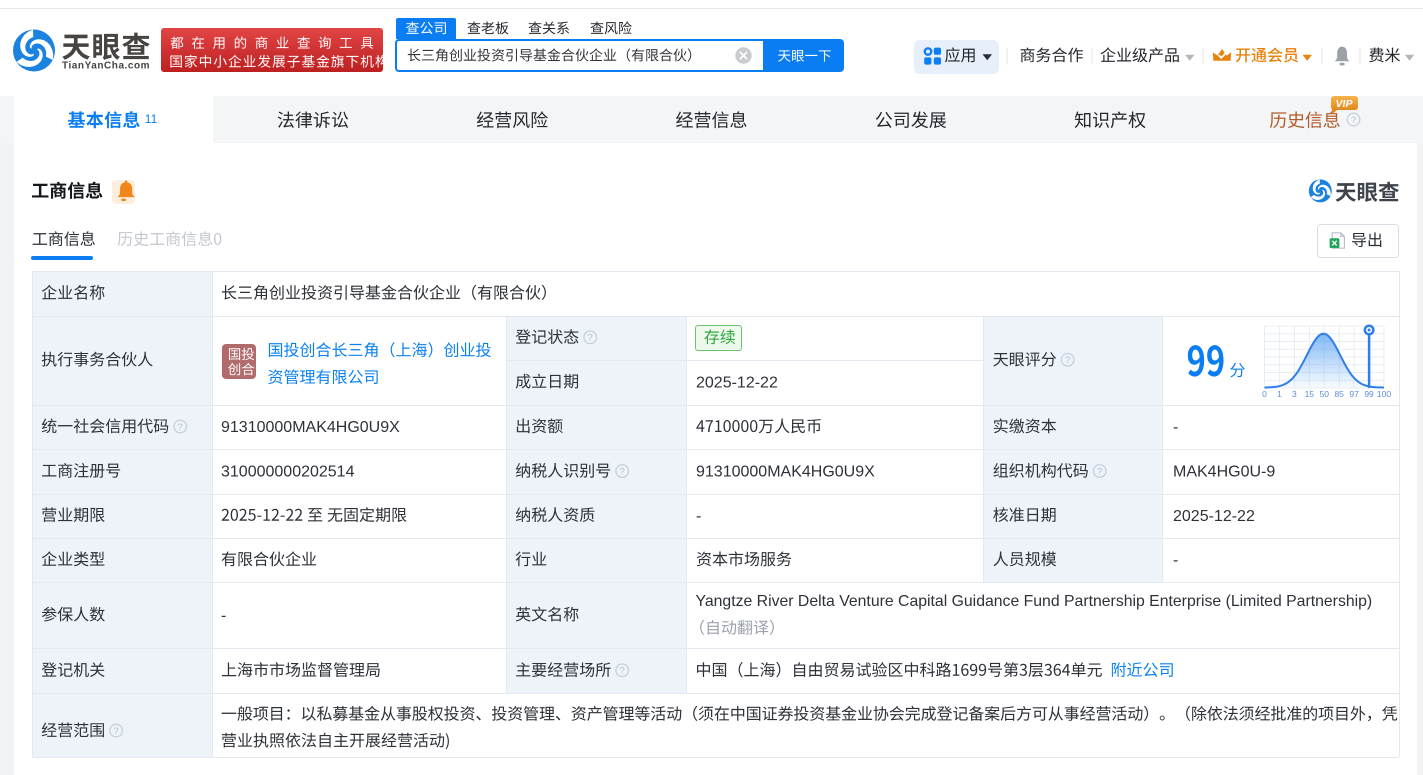  I want to click on svg-text: 310000000202514, so click(288, 472).